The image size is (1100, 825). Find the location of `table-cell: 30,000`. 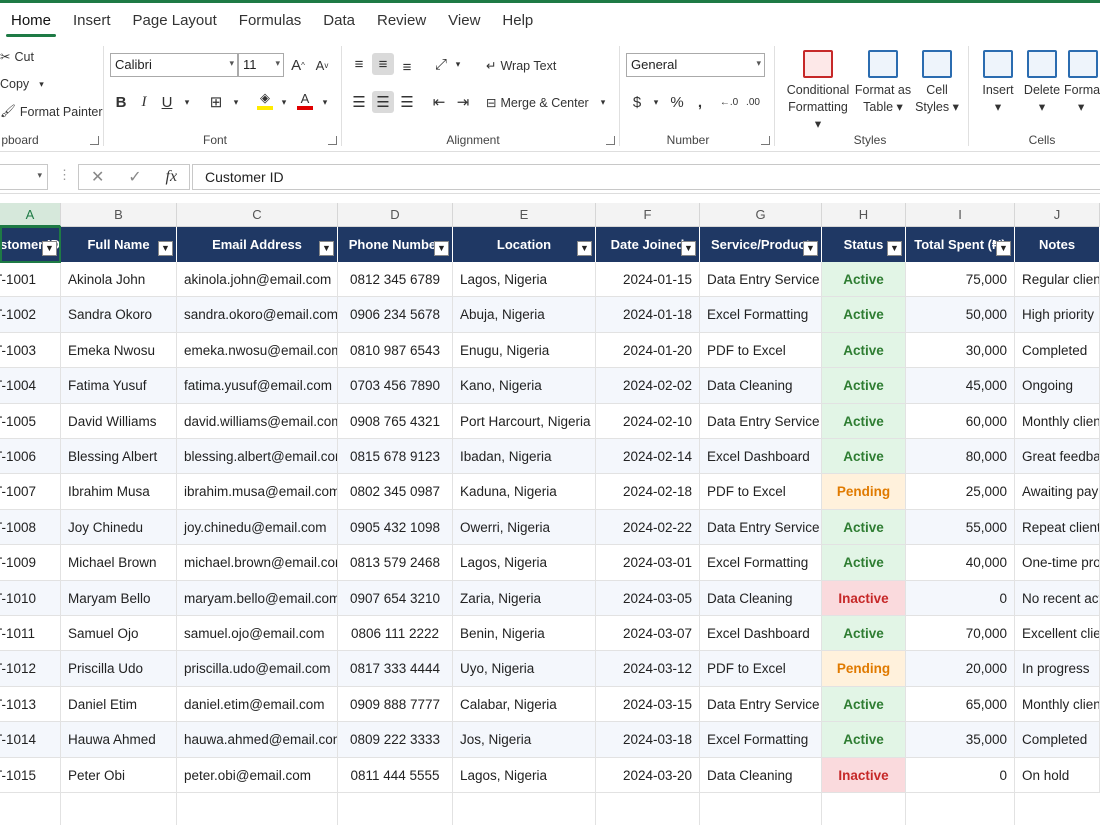

table-cell: 30,000 is located at coordinates (960, 350).